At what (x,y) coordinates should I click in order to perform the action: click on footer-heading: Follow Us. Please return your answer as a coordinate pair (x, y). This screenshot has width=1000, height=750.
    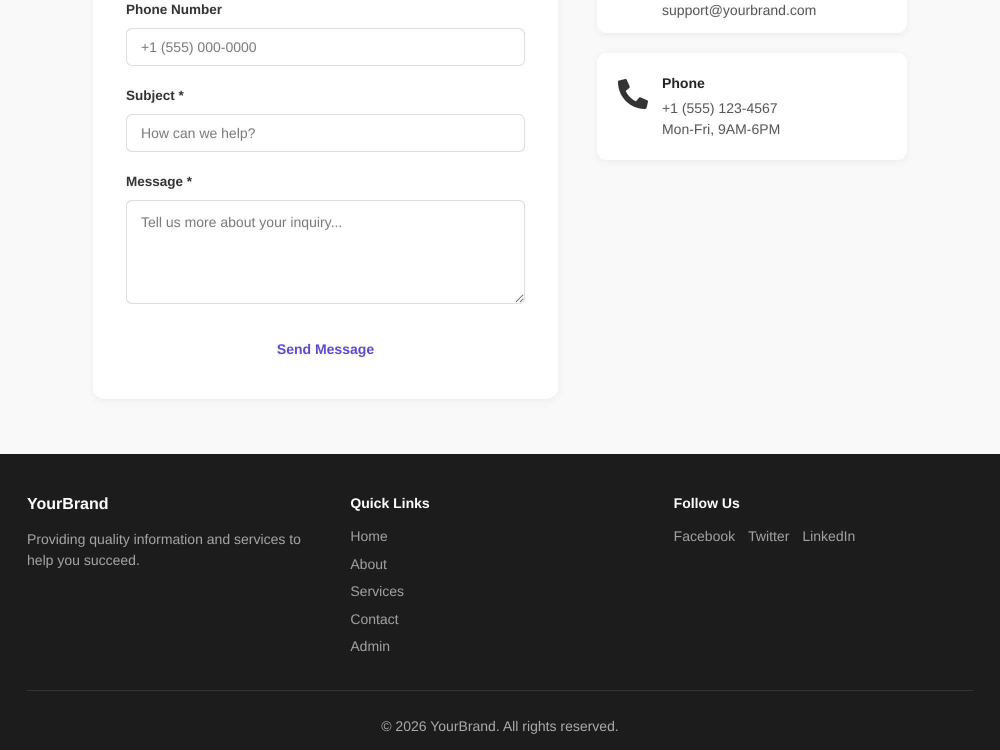
    Looking at the image, I should click on (707, 503).